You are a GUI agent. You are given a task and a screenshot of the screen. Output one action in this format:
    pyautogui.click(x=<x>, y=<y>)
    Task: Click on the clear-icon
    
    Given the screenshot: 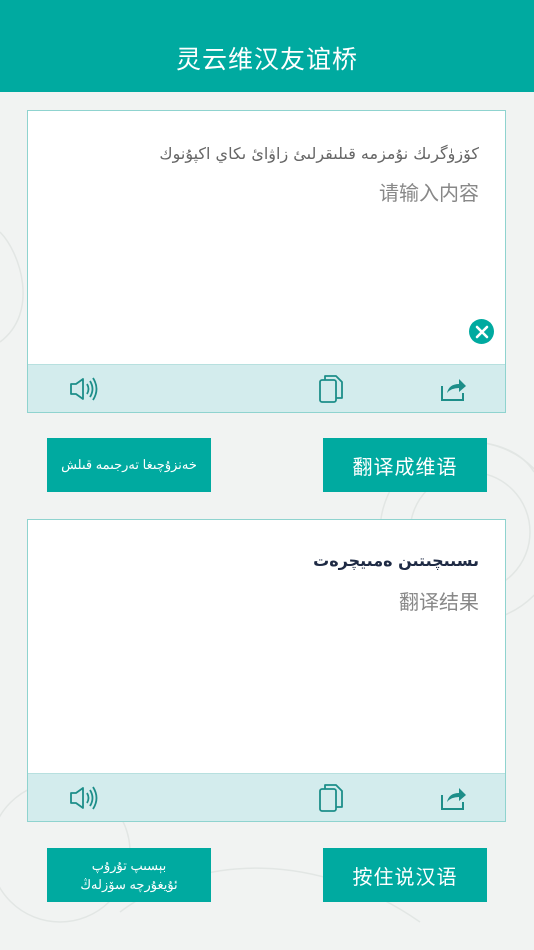 What is the action you would take?
    pyautogui.click(x=481, y=331)
    